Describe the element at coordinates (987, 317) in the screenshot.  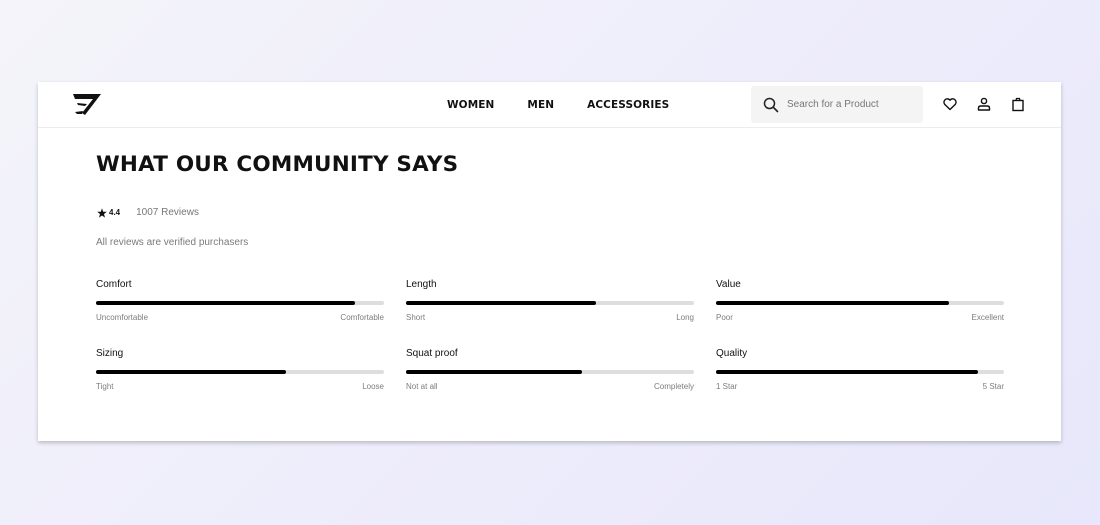
I see `metric-max-label: Excellent` at that location.